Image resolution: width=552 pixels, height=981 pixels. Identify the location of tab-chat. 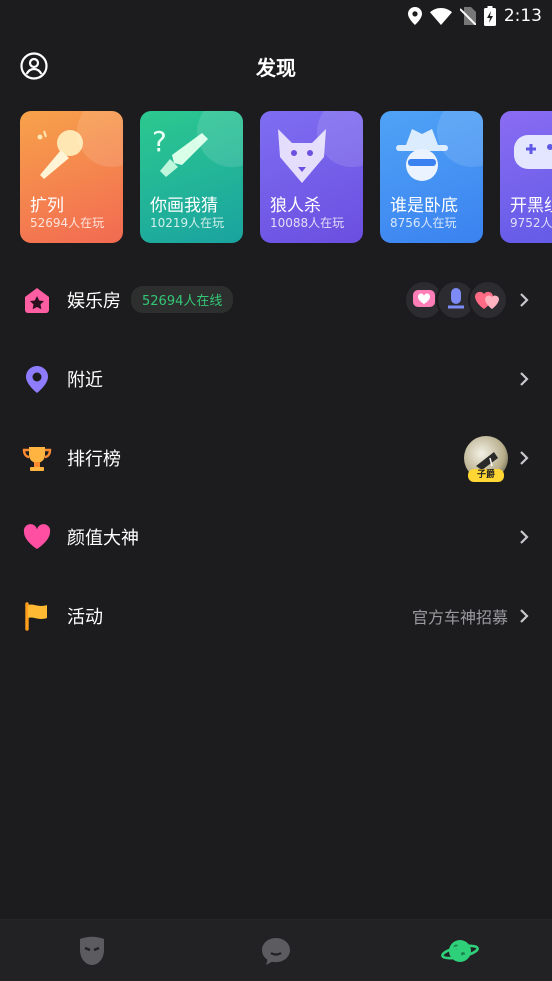
(276, 951).